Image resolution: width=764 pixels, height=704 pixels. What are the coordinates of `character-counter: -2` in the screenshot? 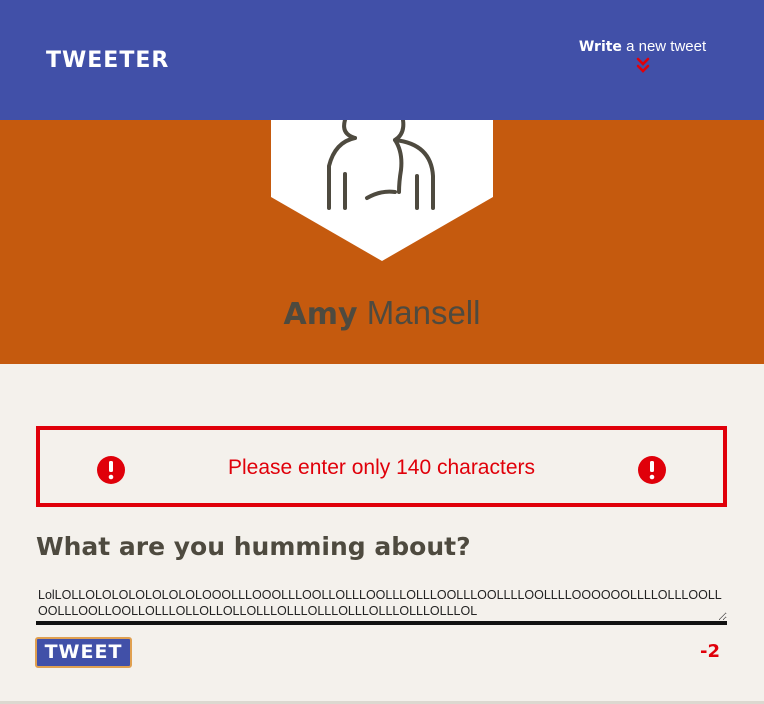 It's located at (710, 651).